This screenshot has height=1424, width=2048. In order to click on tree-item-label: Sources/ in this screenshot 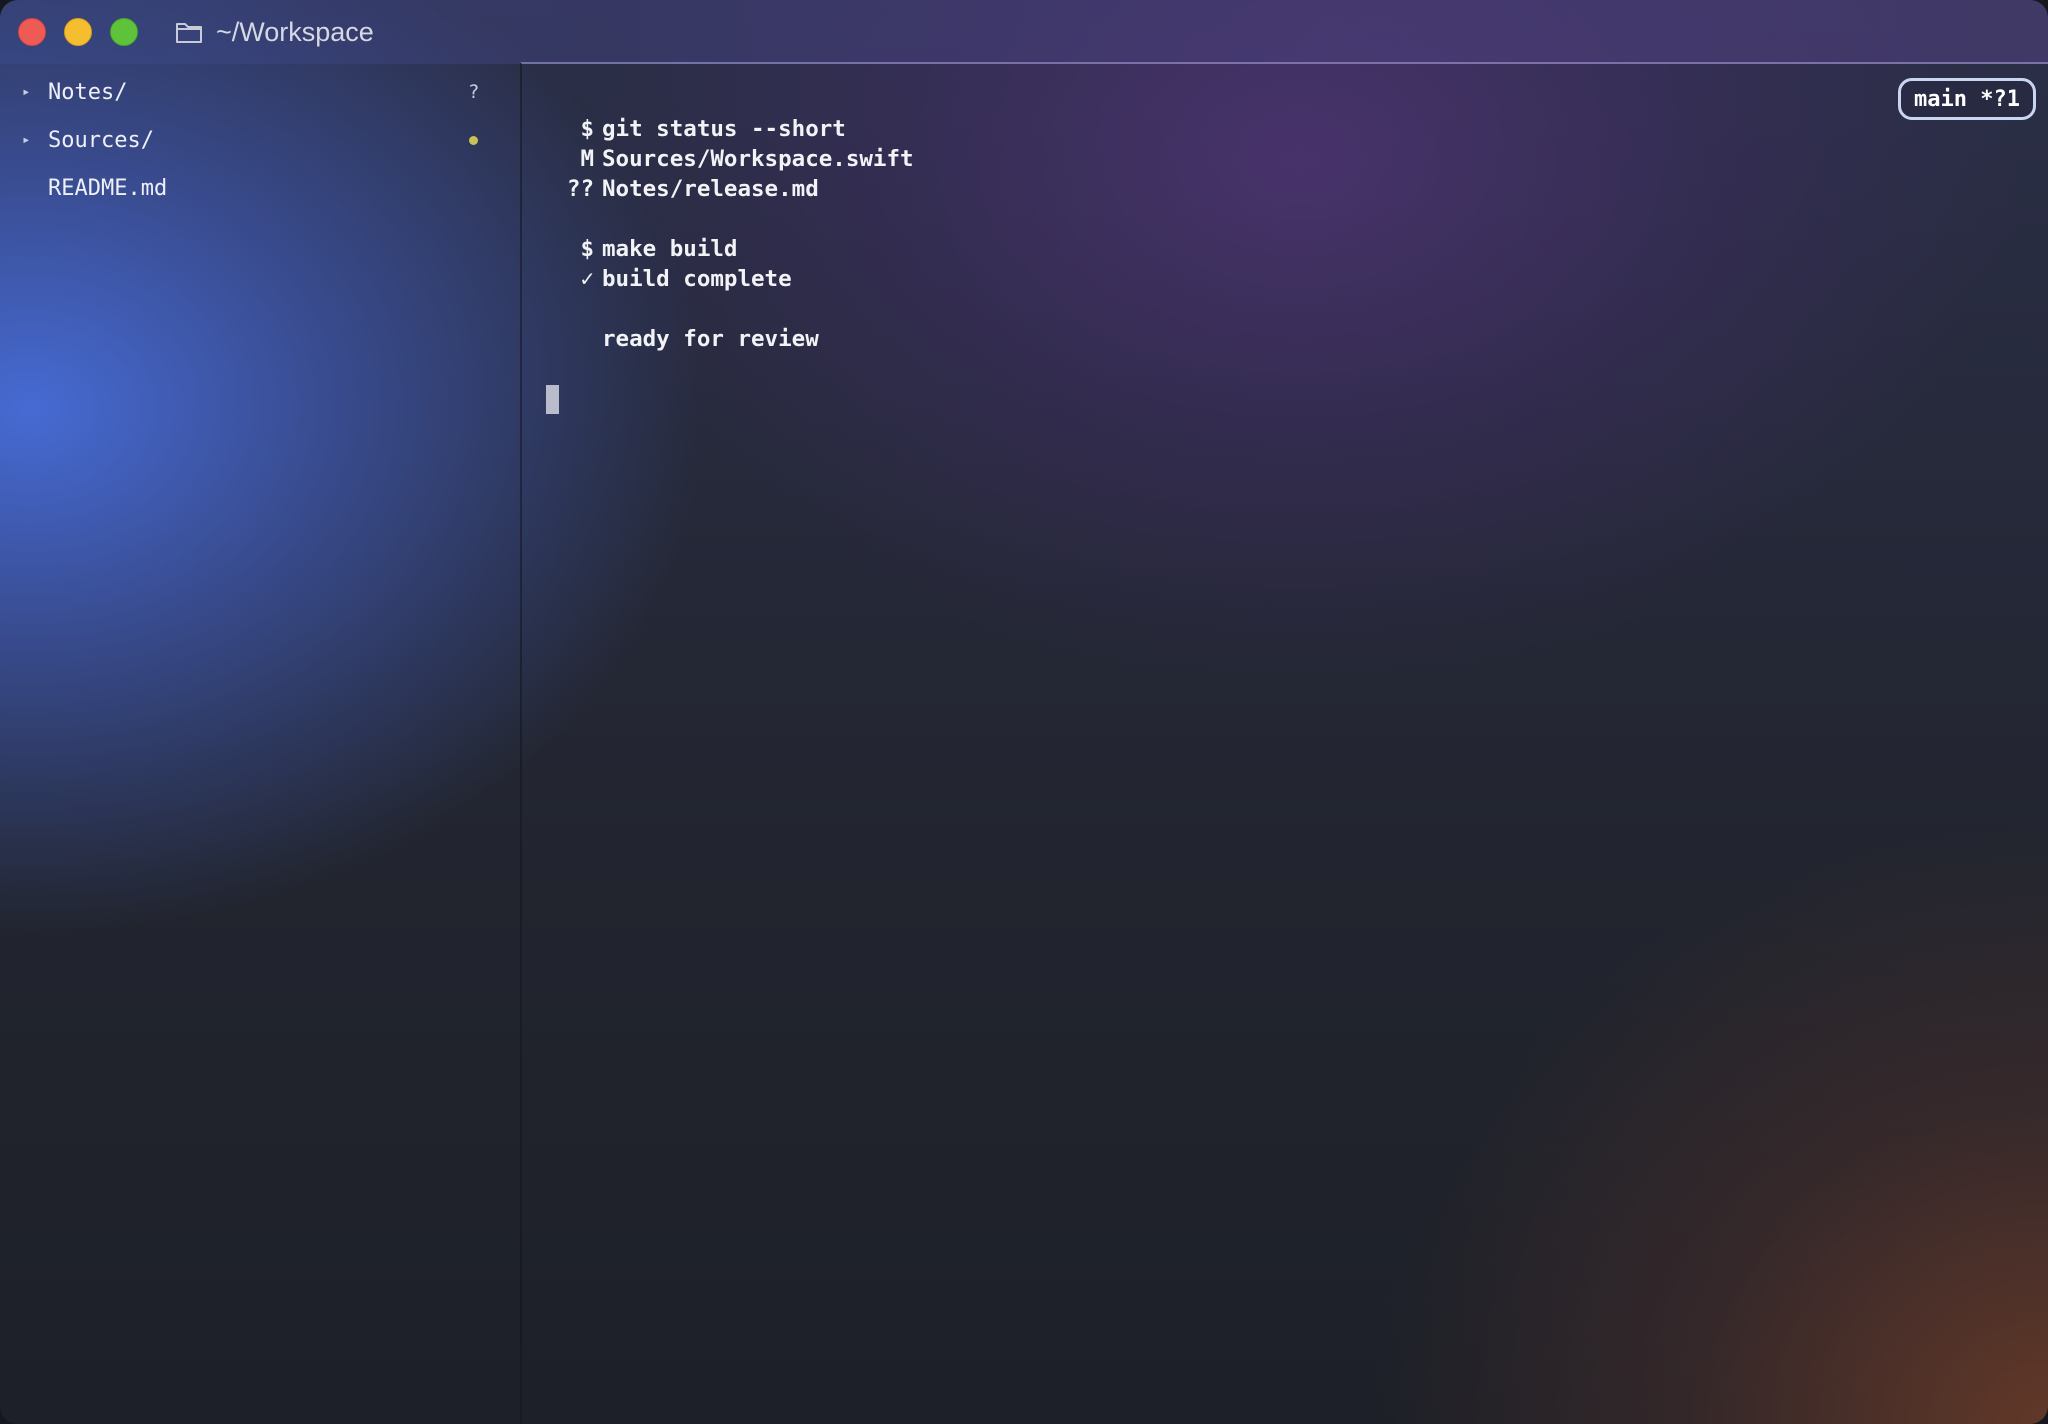, I will do `click(101, 140)`.